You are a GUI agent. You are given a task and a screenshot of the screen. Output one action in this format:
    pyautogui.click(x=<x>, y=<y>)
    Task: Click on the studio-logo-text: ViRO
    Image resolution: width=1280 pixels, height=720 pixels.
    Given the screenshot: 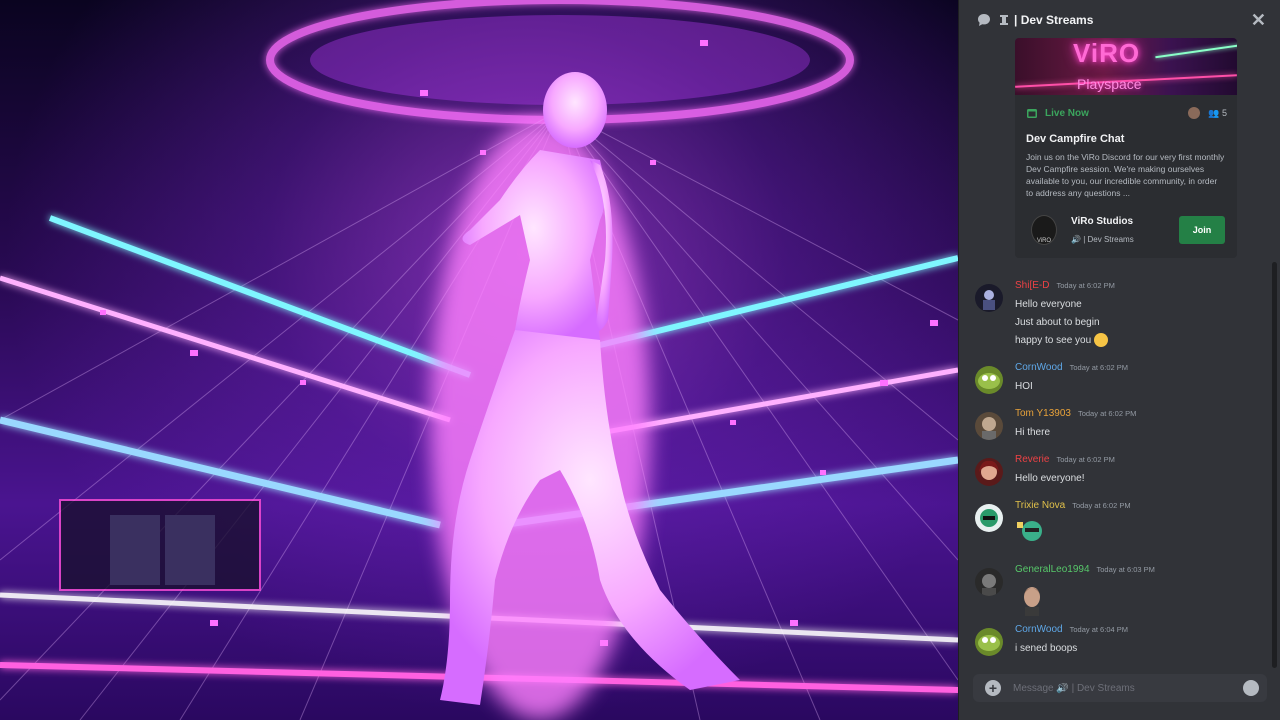 What is the action you would take?
    pyautogui.click(x=1044, y=241)
    